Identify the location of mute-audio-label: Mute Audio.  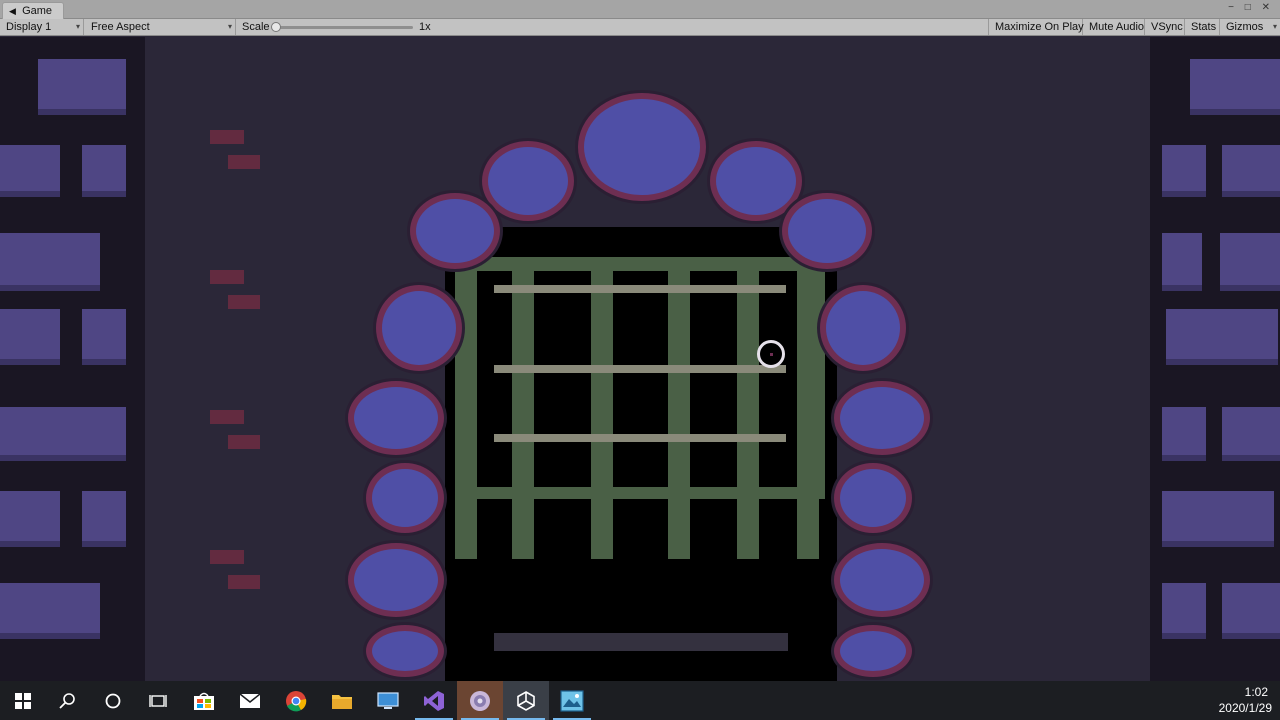
(1117, 27).